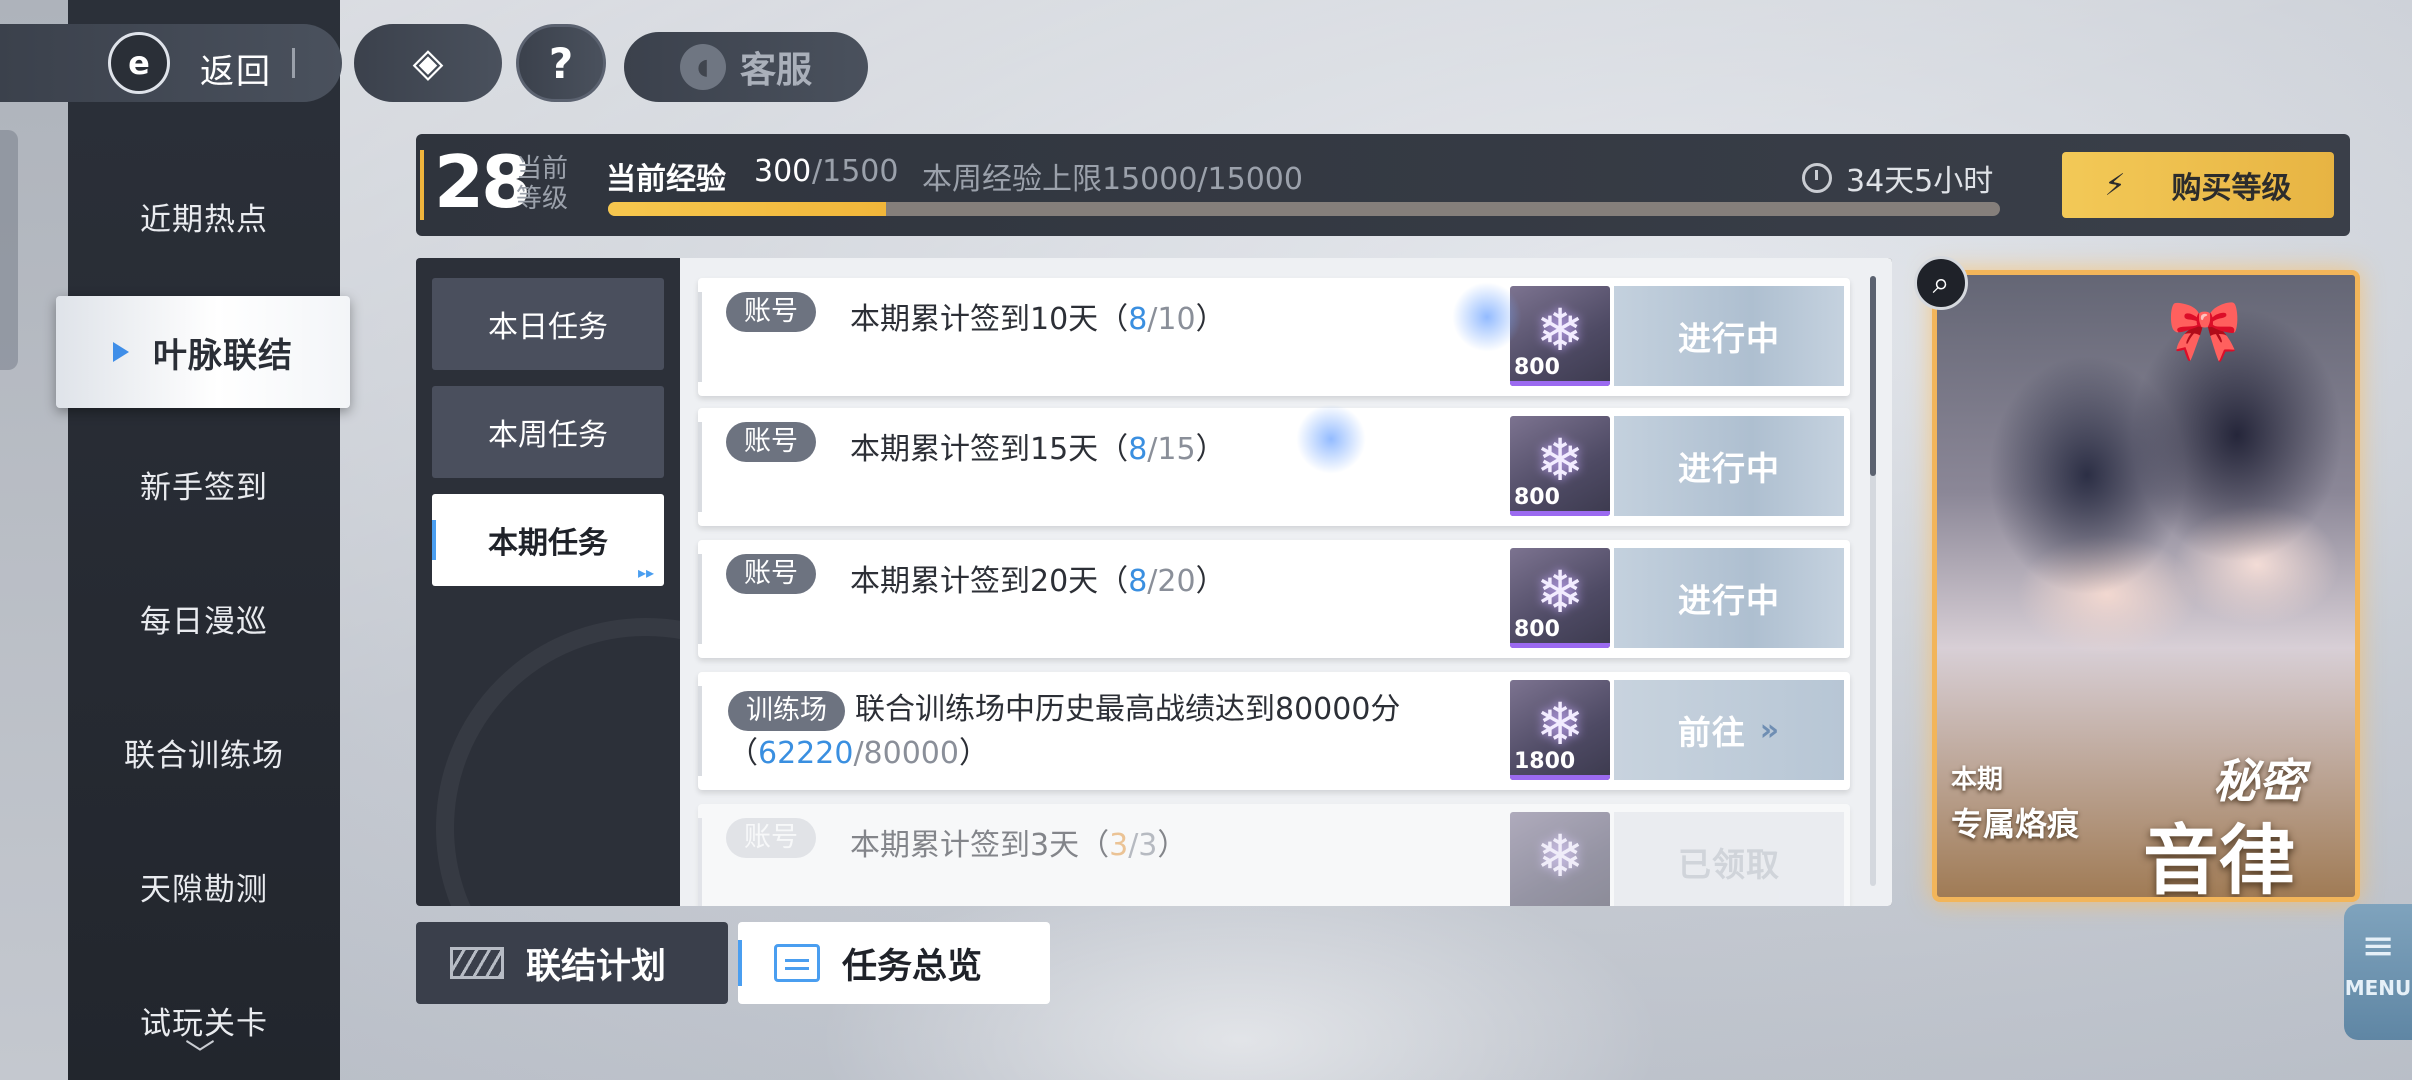 The width and height of the screenshot is (2412, 1080). I want to click on reward-item: ❄, so click(1560, 859).